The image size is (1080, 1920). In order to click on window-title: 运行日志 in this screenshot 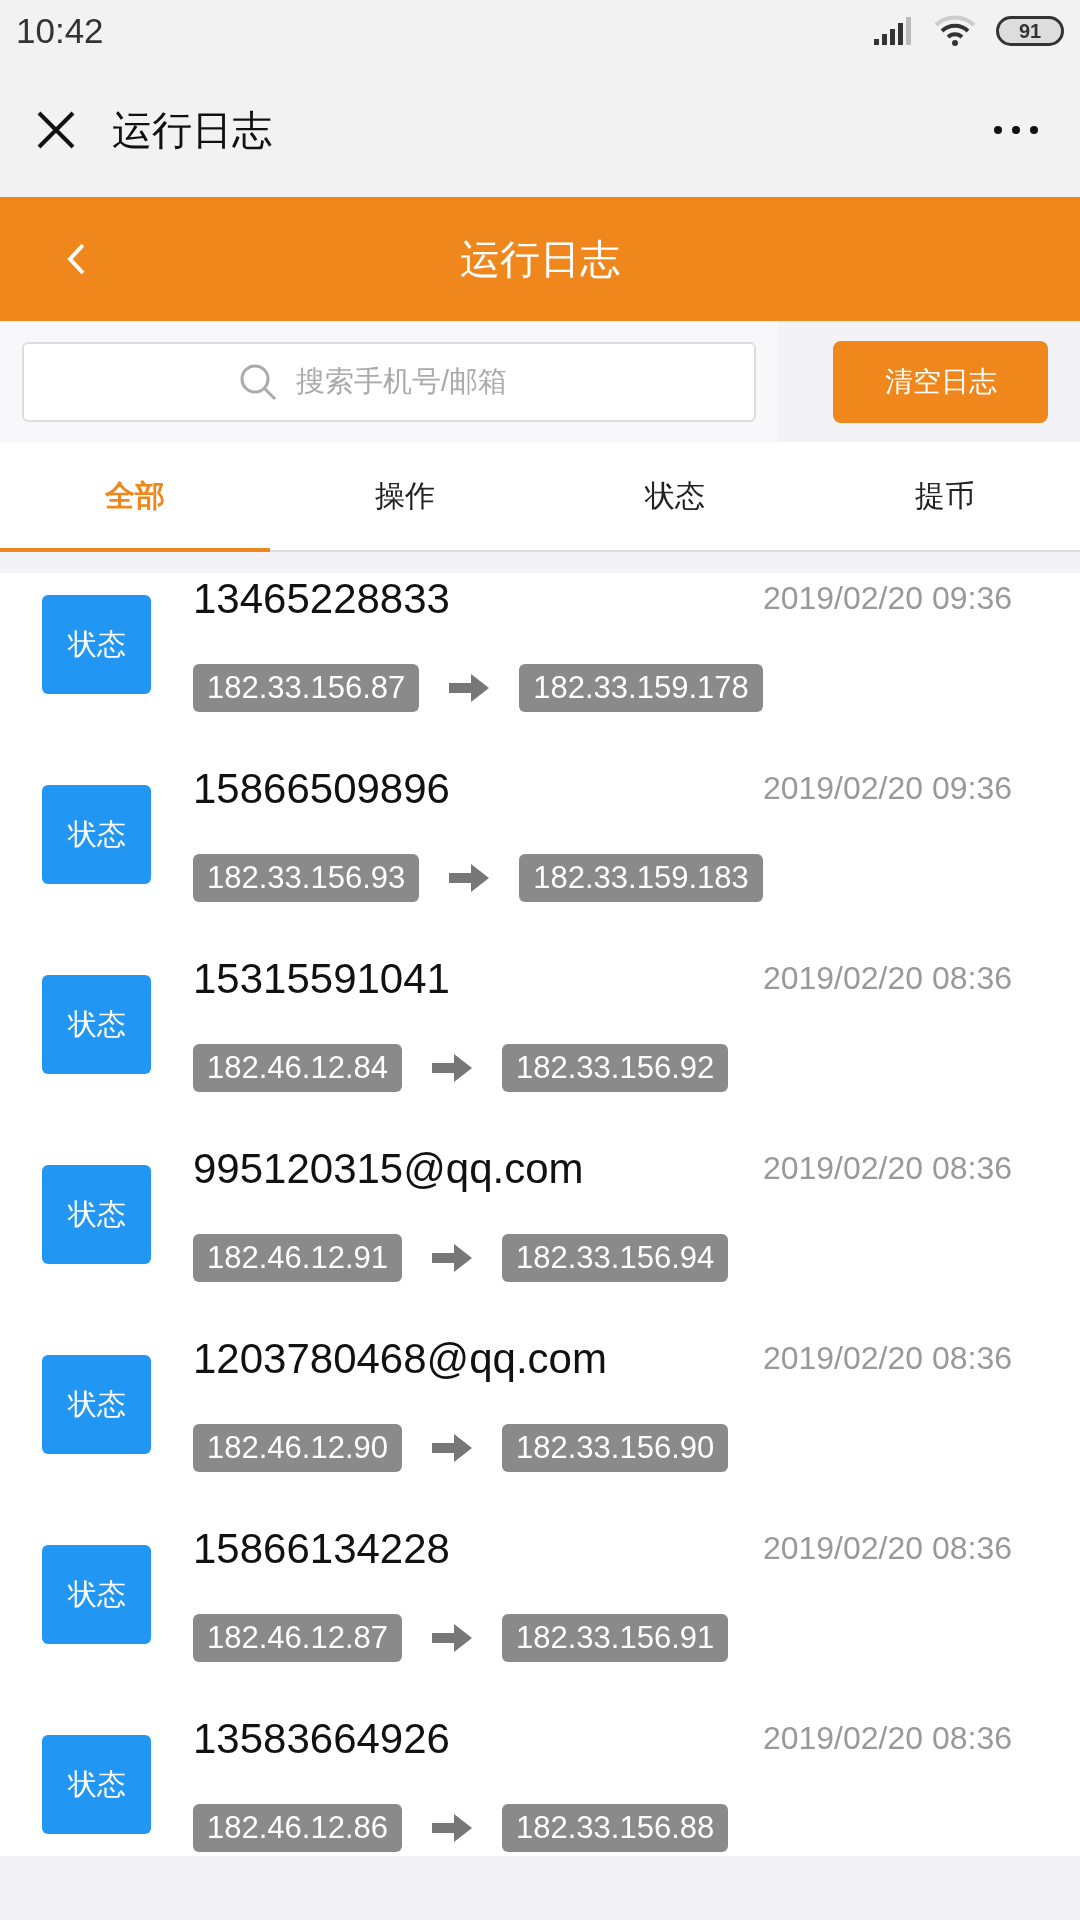, I will do `click(192, 130)`.